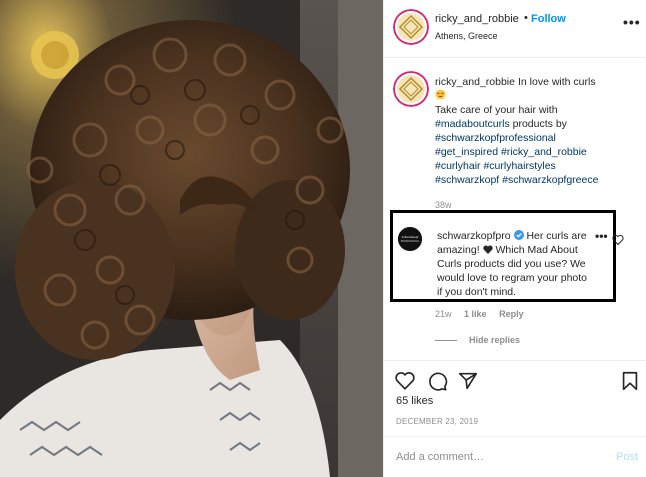 Image resolution: width=646 pixels, height=477 pixels. Describe the element at coordinates (495, 340) in the screenshot. I see `hide-replies-label: Hide replies` at that location.